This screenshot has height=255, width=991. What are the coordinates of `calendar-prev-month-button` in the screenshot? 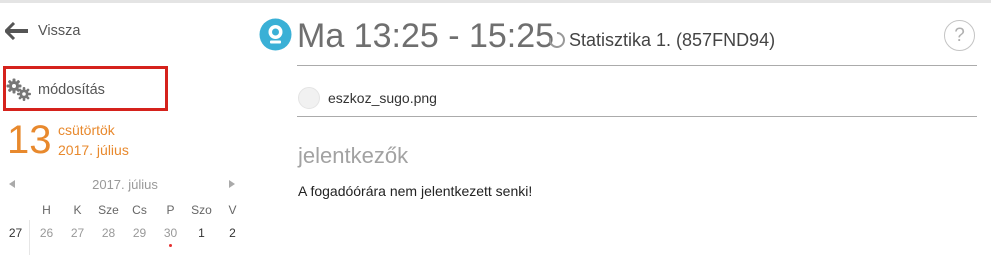 It's located at (12, 184).